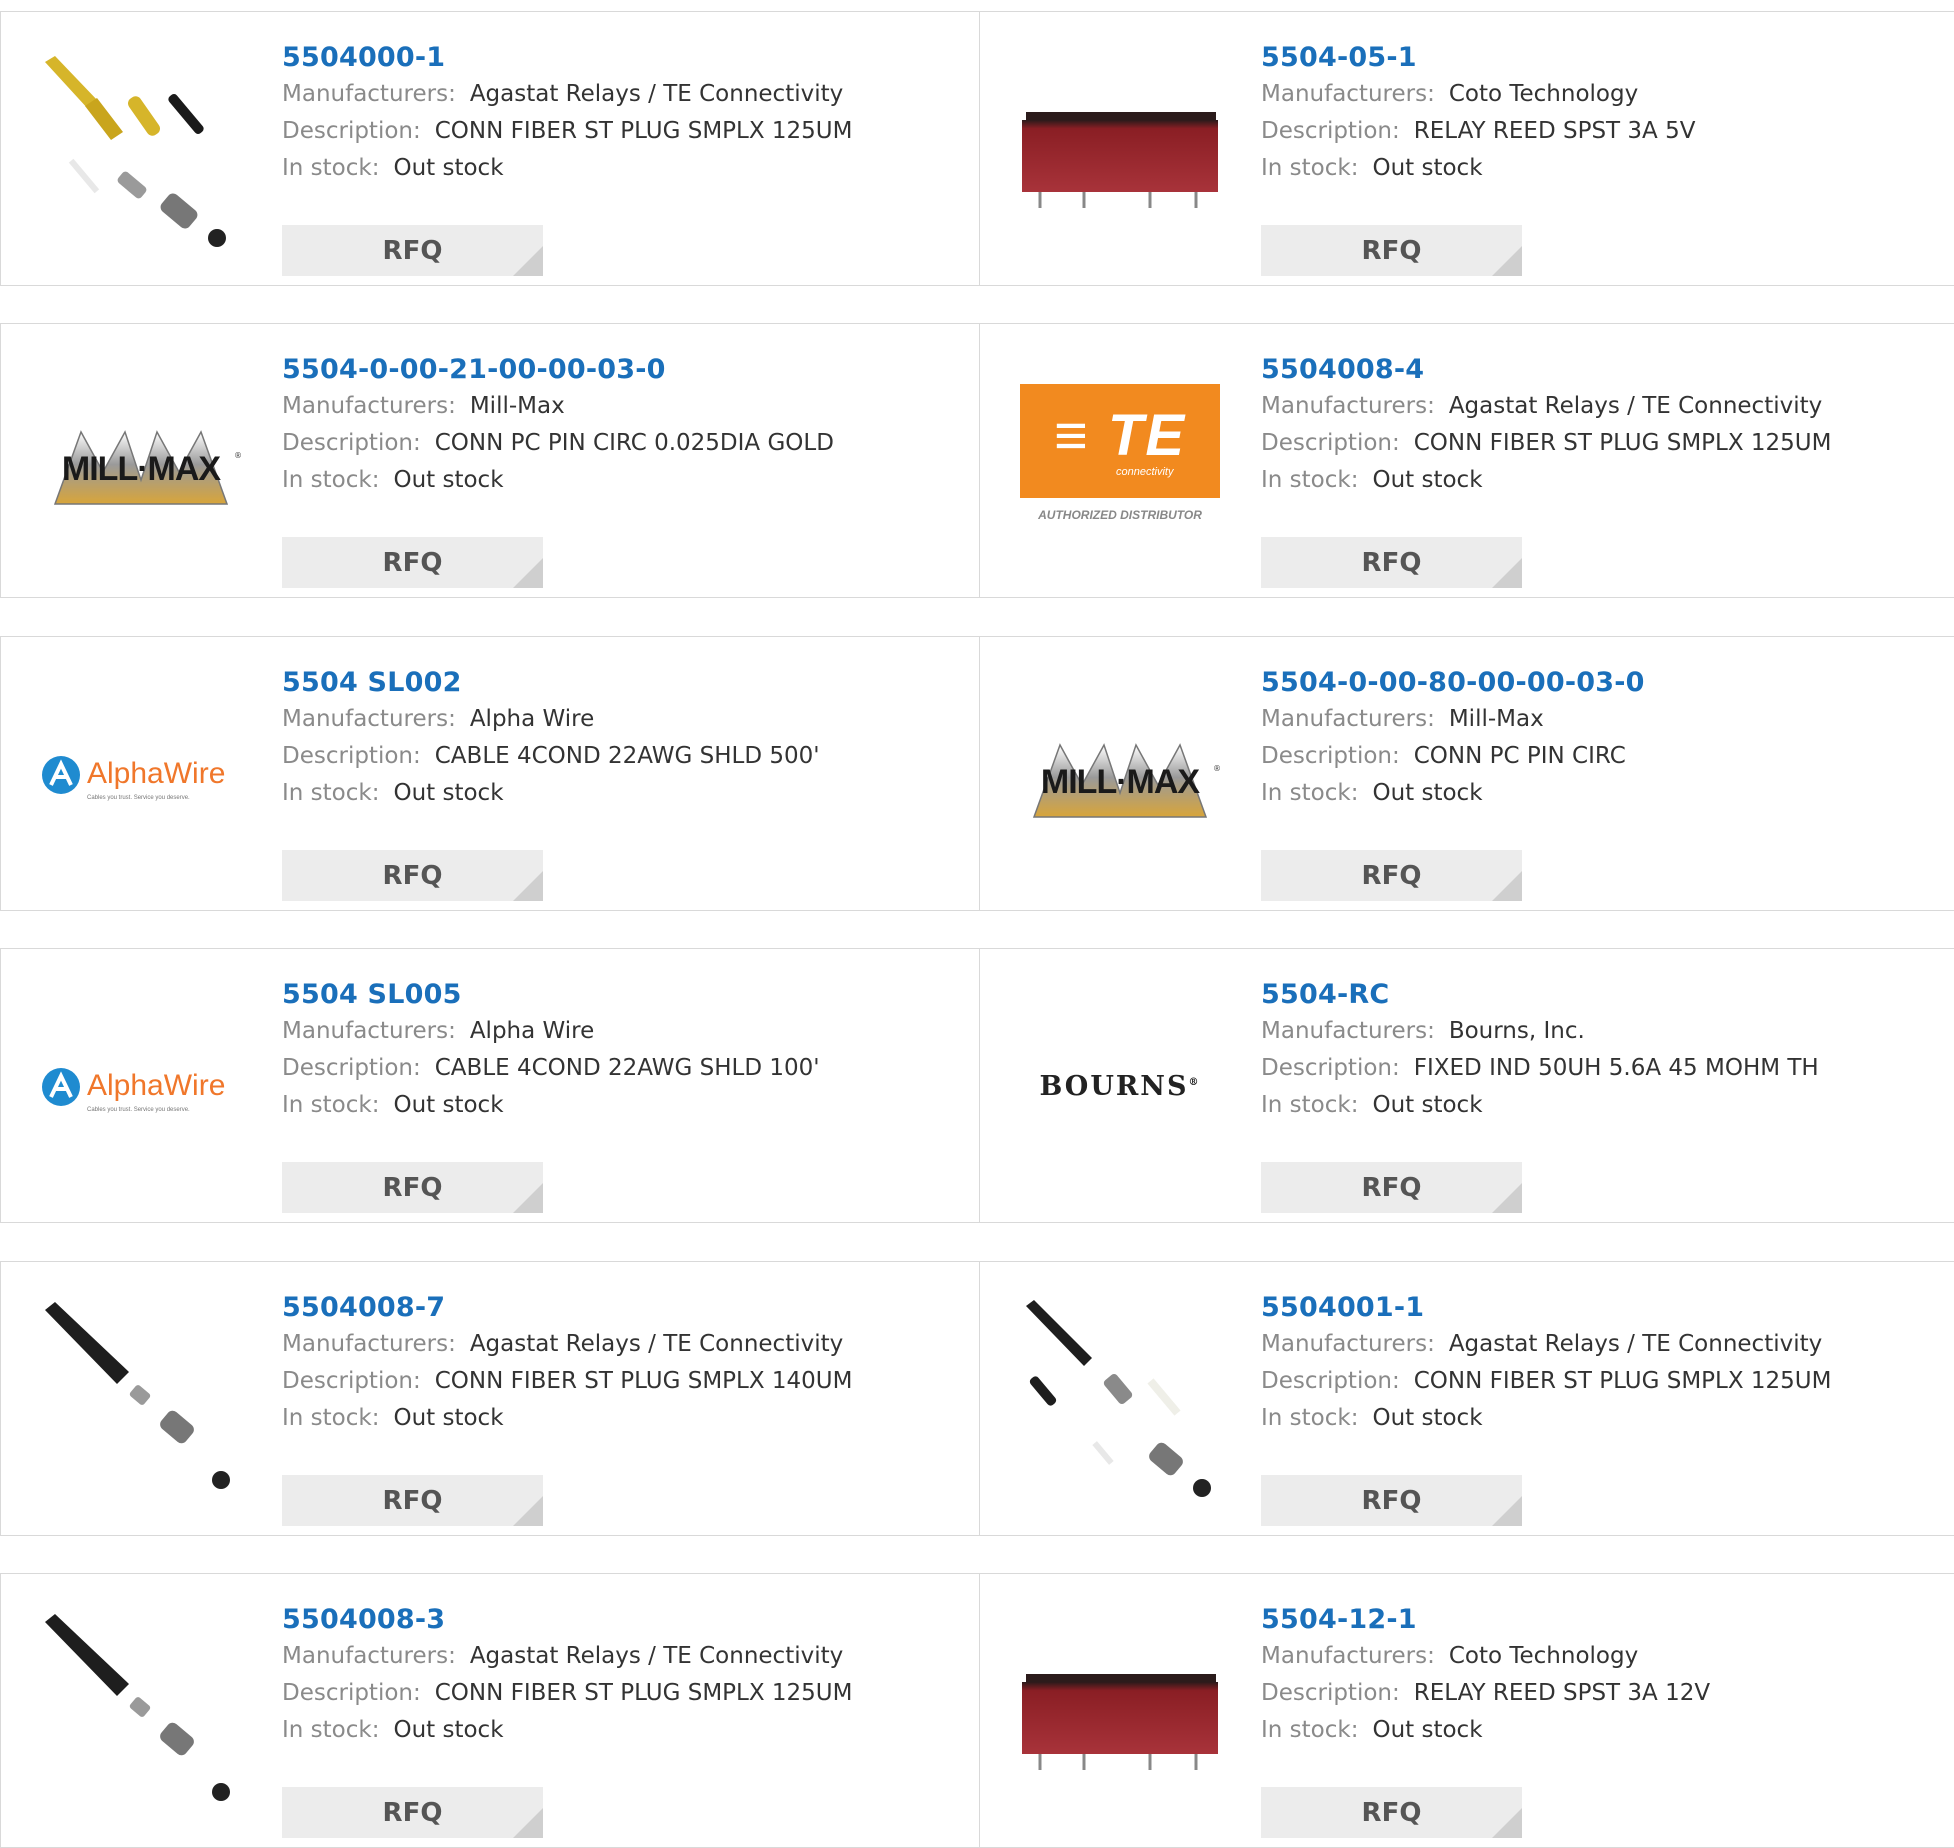 Image resolution: width=1954 pixels, height=1848 pixels. I want to click on part-number-link: 5504-12-1, so click(1597, 1620).